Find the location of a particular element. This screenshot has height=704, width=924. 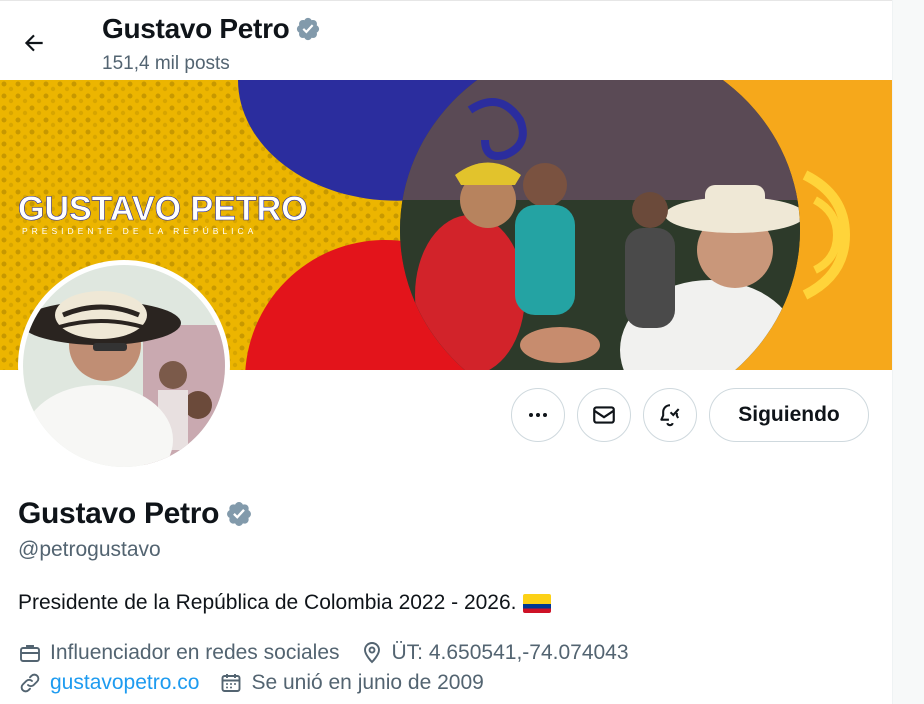

page-scrollbar is located at coordinates (908, 352).